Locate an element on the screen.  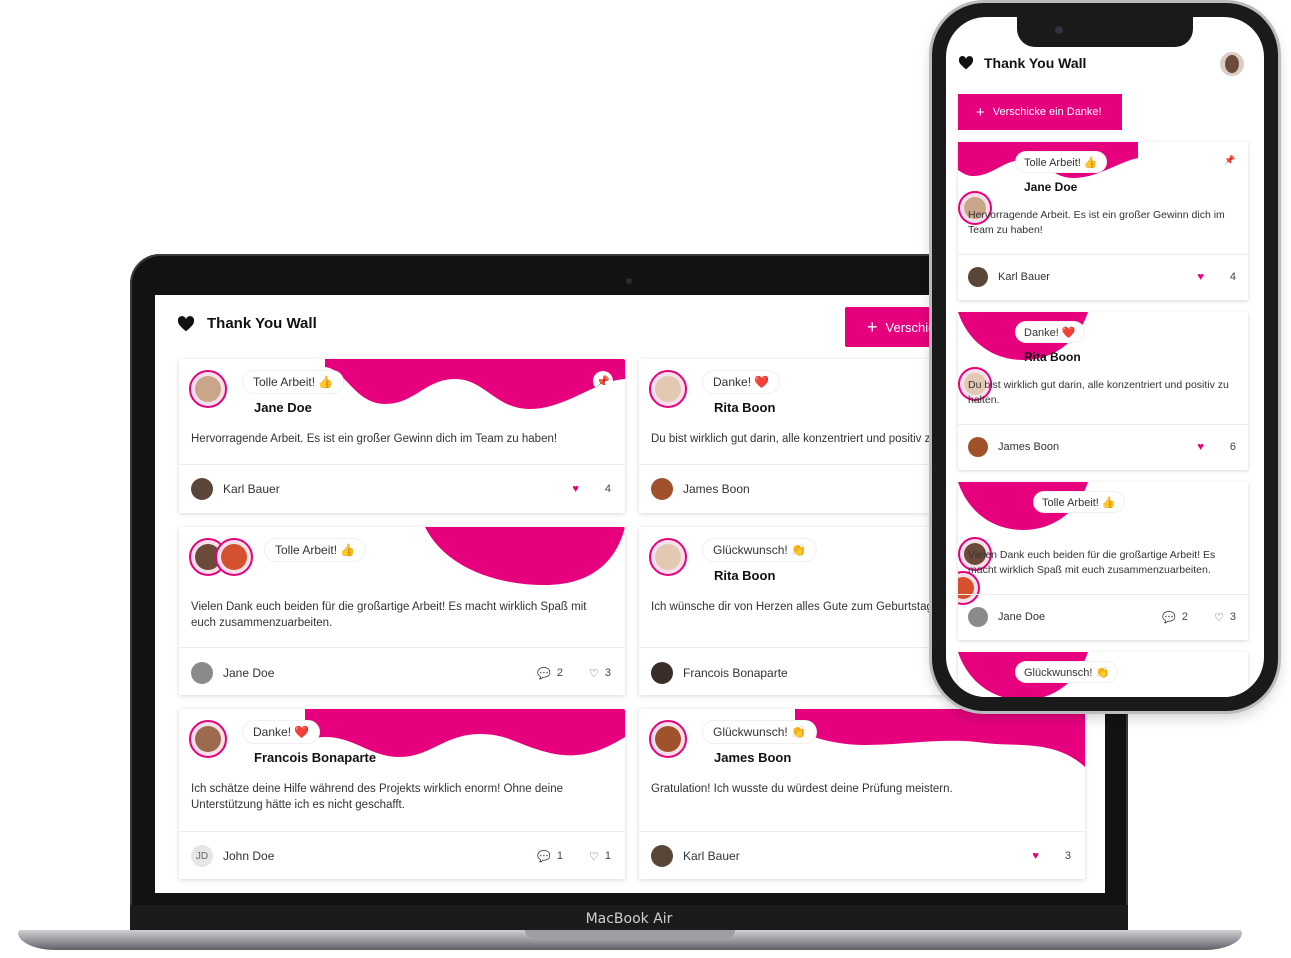
recipient-name: Jane Doe is located at coordinates (283, 407).